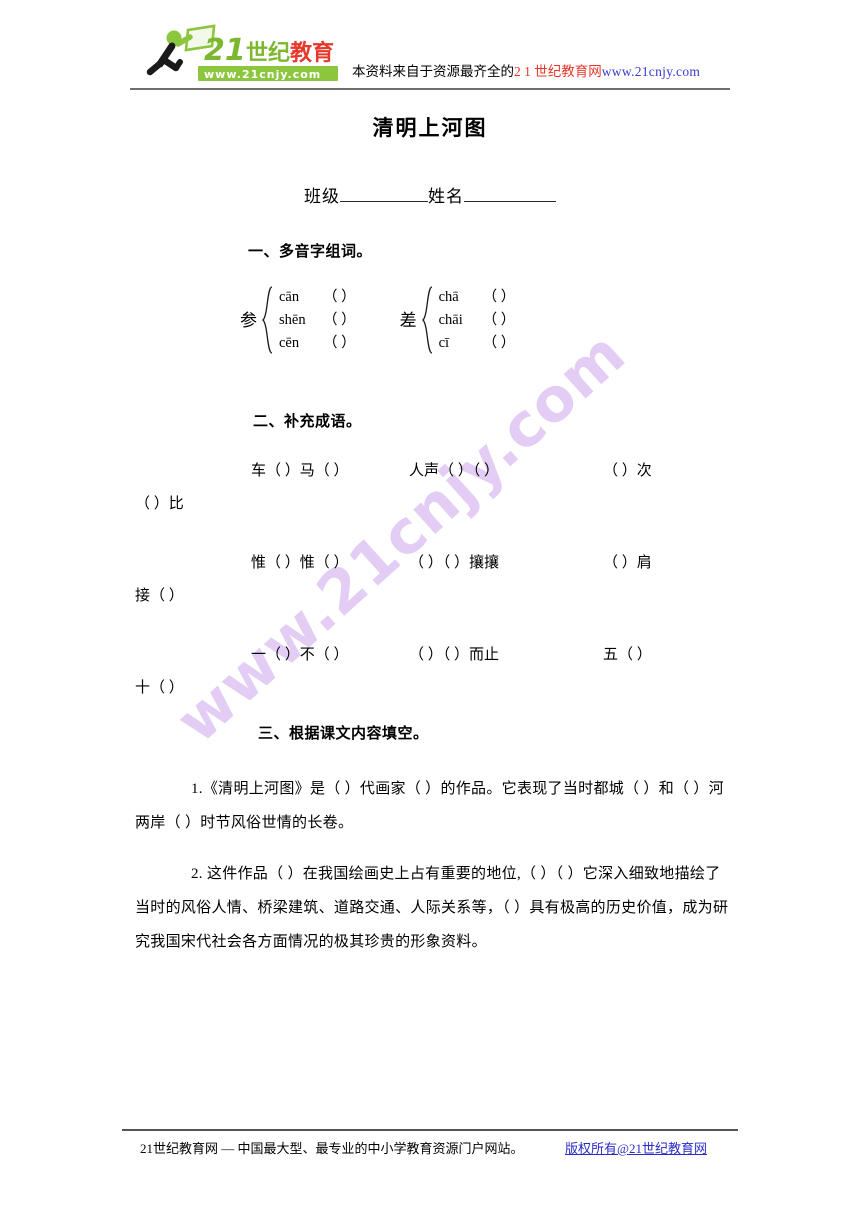  What do you see at coordinates (558, 71) in the screenshot?
I see `header-note-brand: 2 1 世纪教育网` at bounding box center [558, 71].